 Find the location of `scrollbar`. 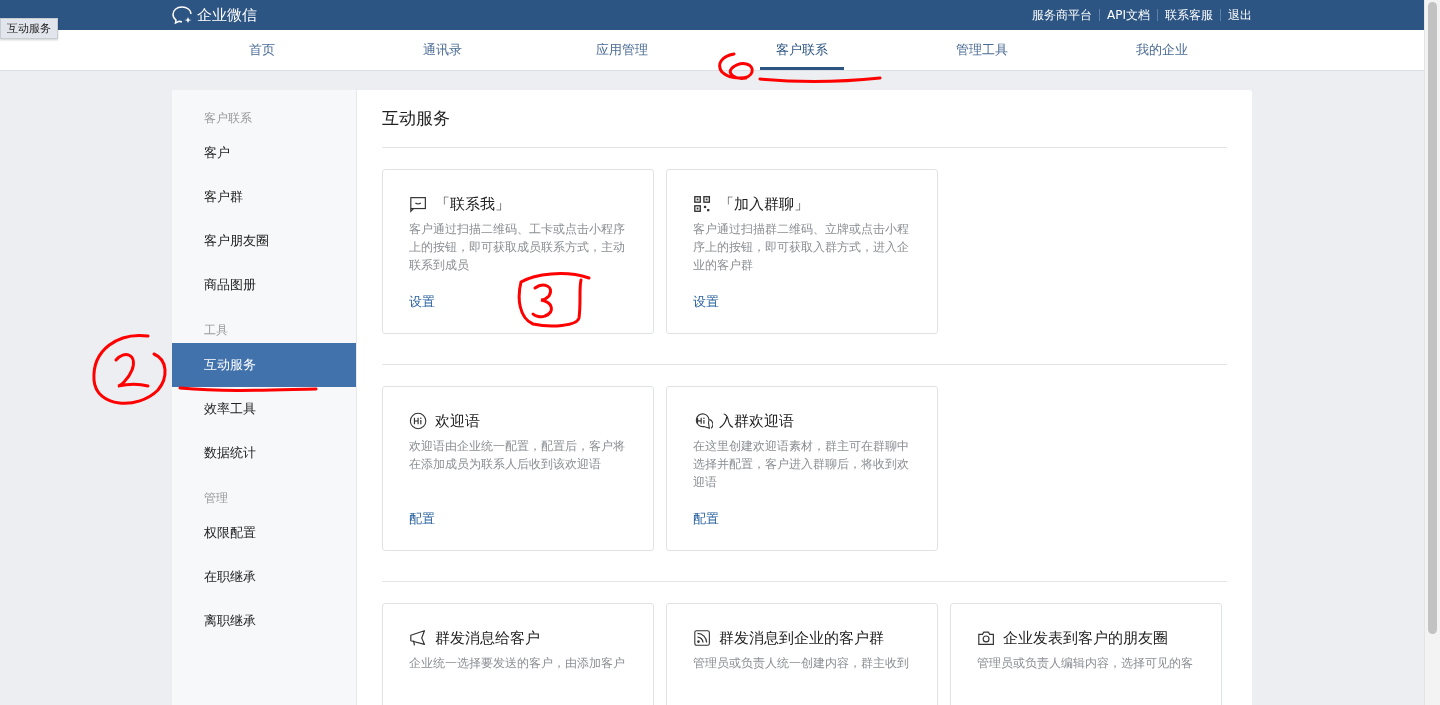

scrollbar is located at coordinates (1432, 352).